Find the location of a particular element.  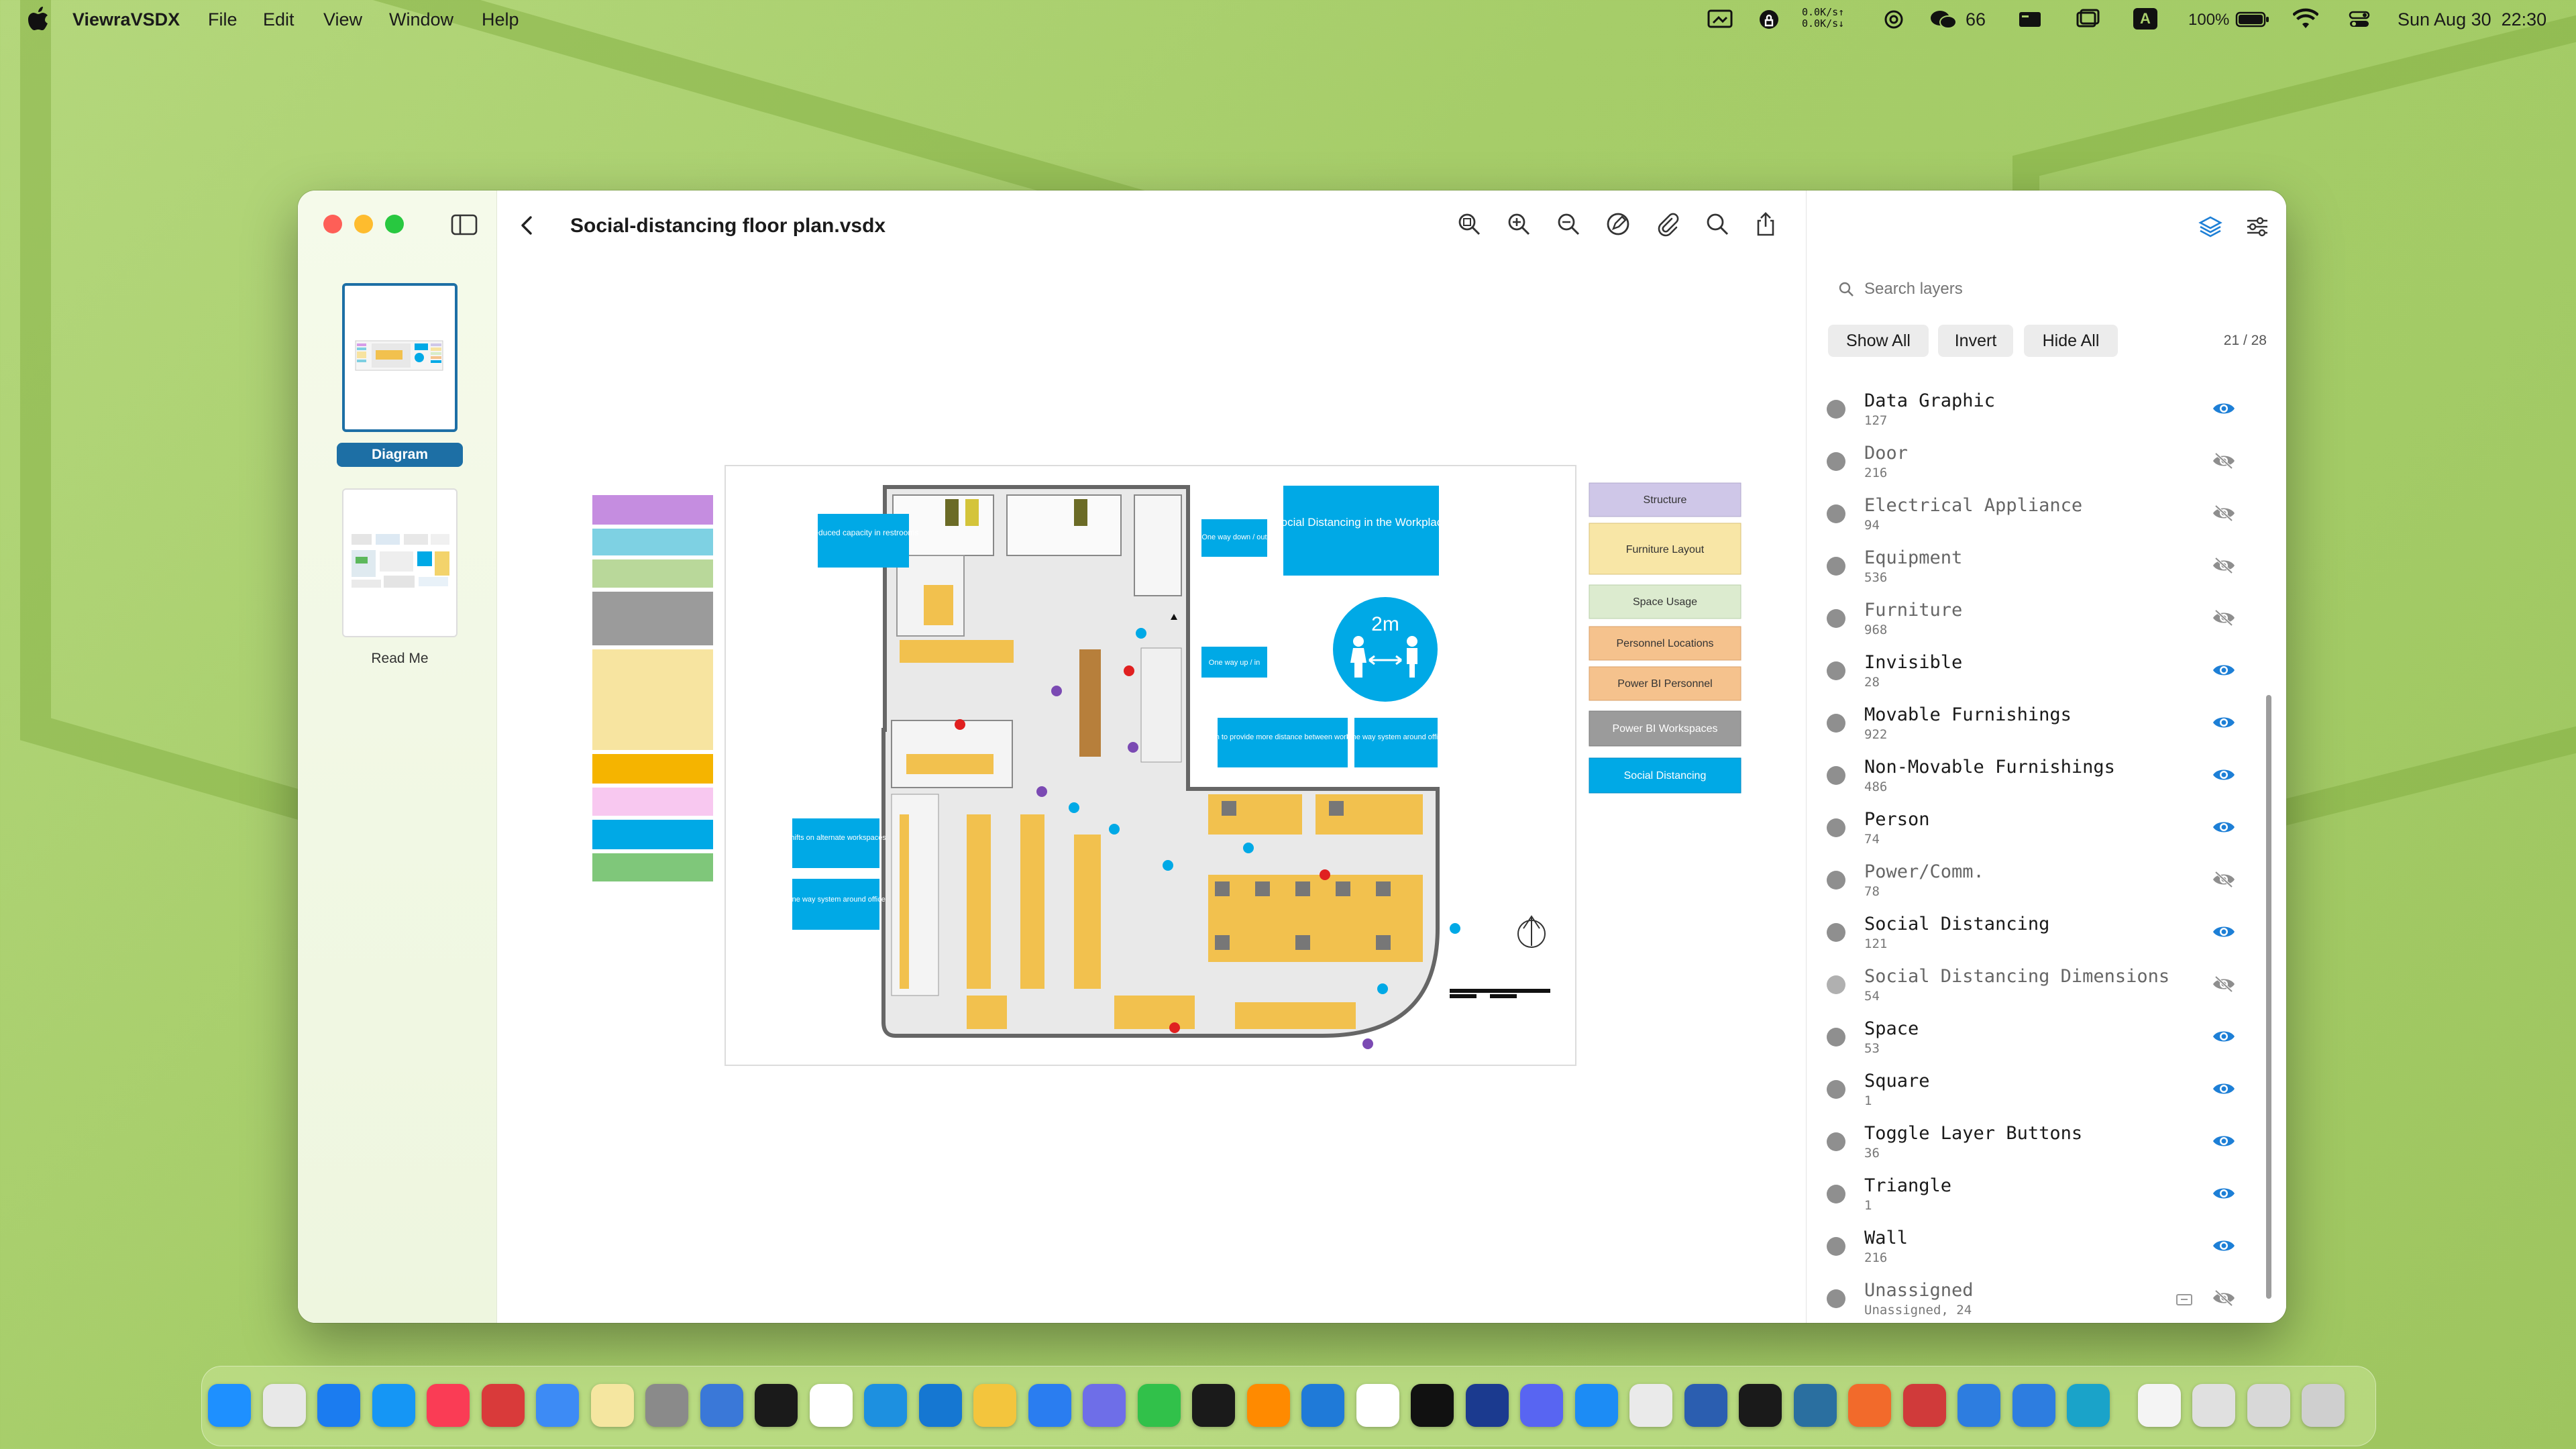

windows-app-icon is located at coordinates (2033, 1405).